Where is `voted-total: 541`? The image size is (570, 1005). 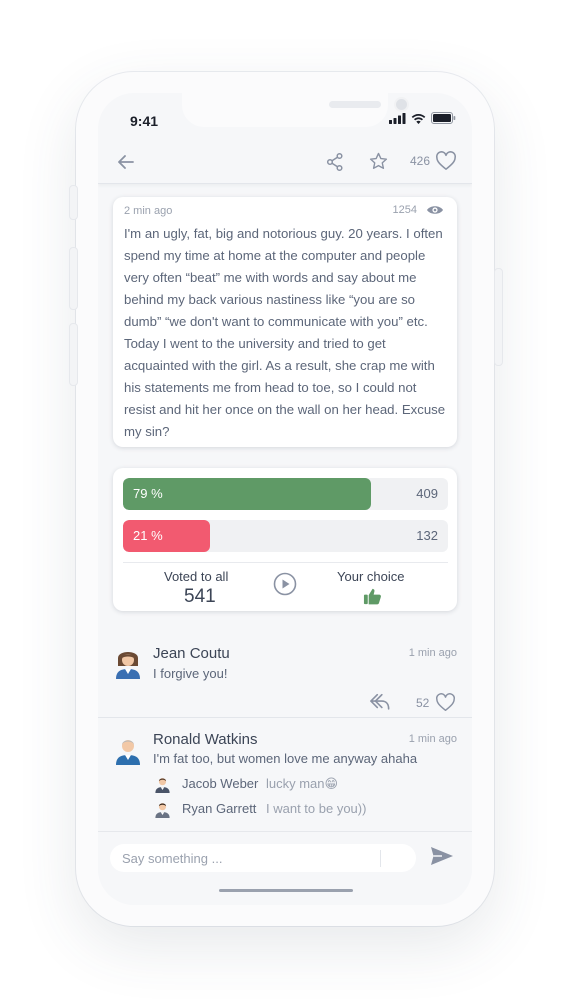
voted-total: 541 is located at coordinates (200, 596).